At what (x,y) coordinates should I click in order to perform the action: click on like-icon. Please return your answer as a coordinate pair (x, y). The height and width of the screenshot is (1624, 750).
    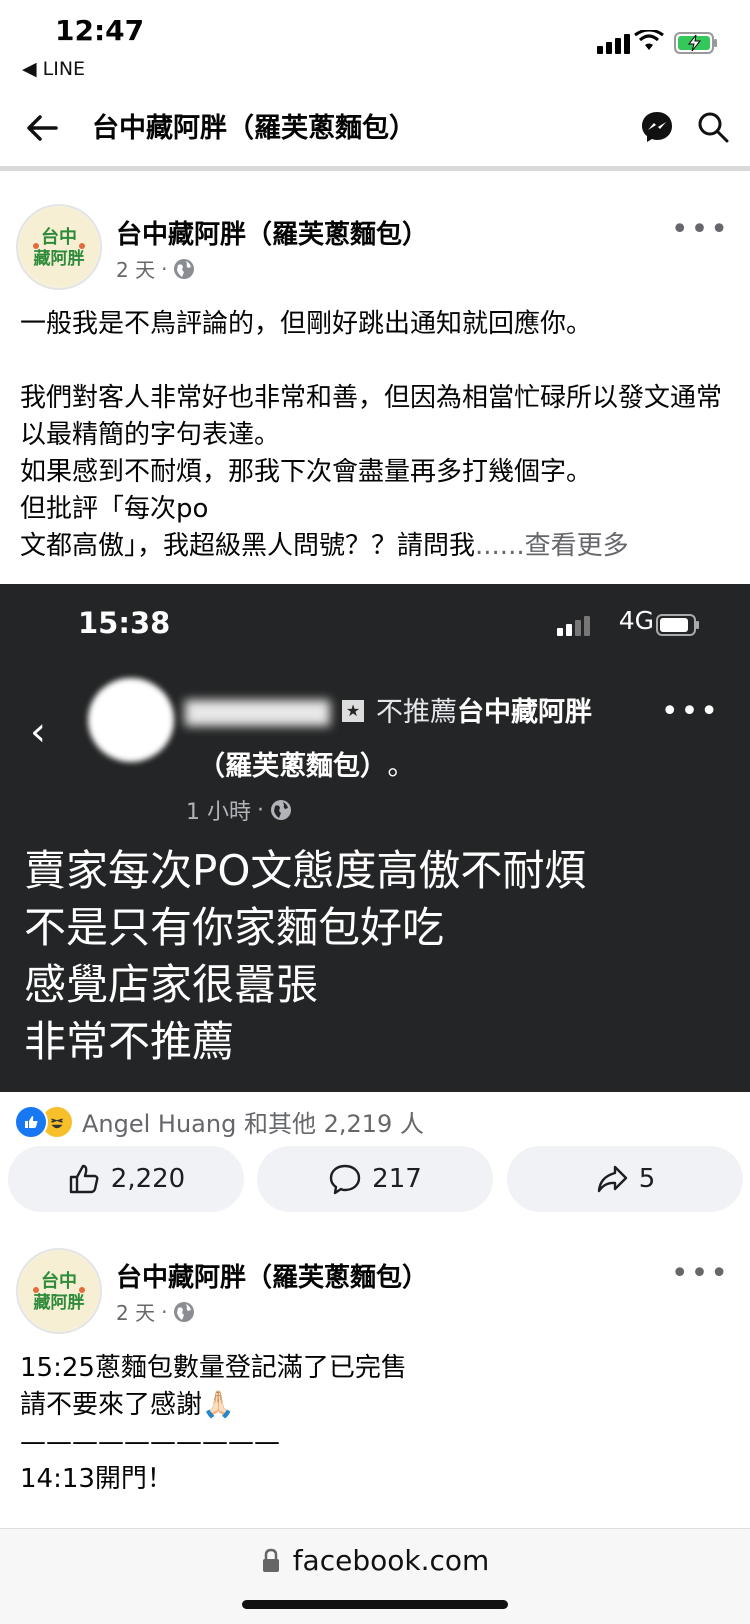
    Looking at the image, I should click on (84, 1179).